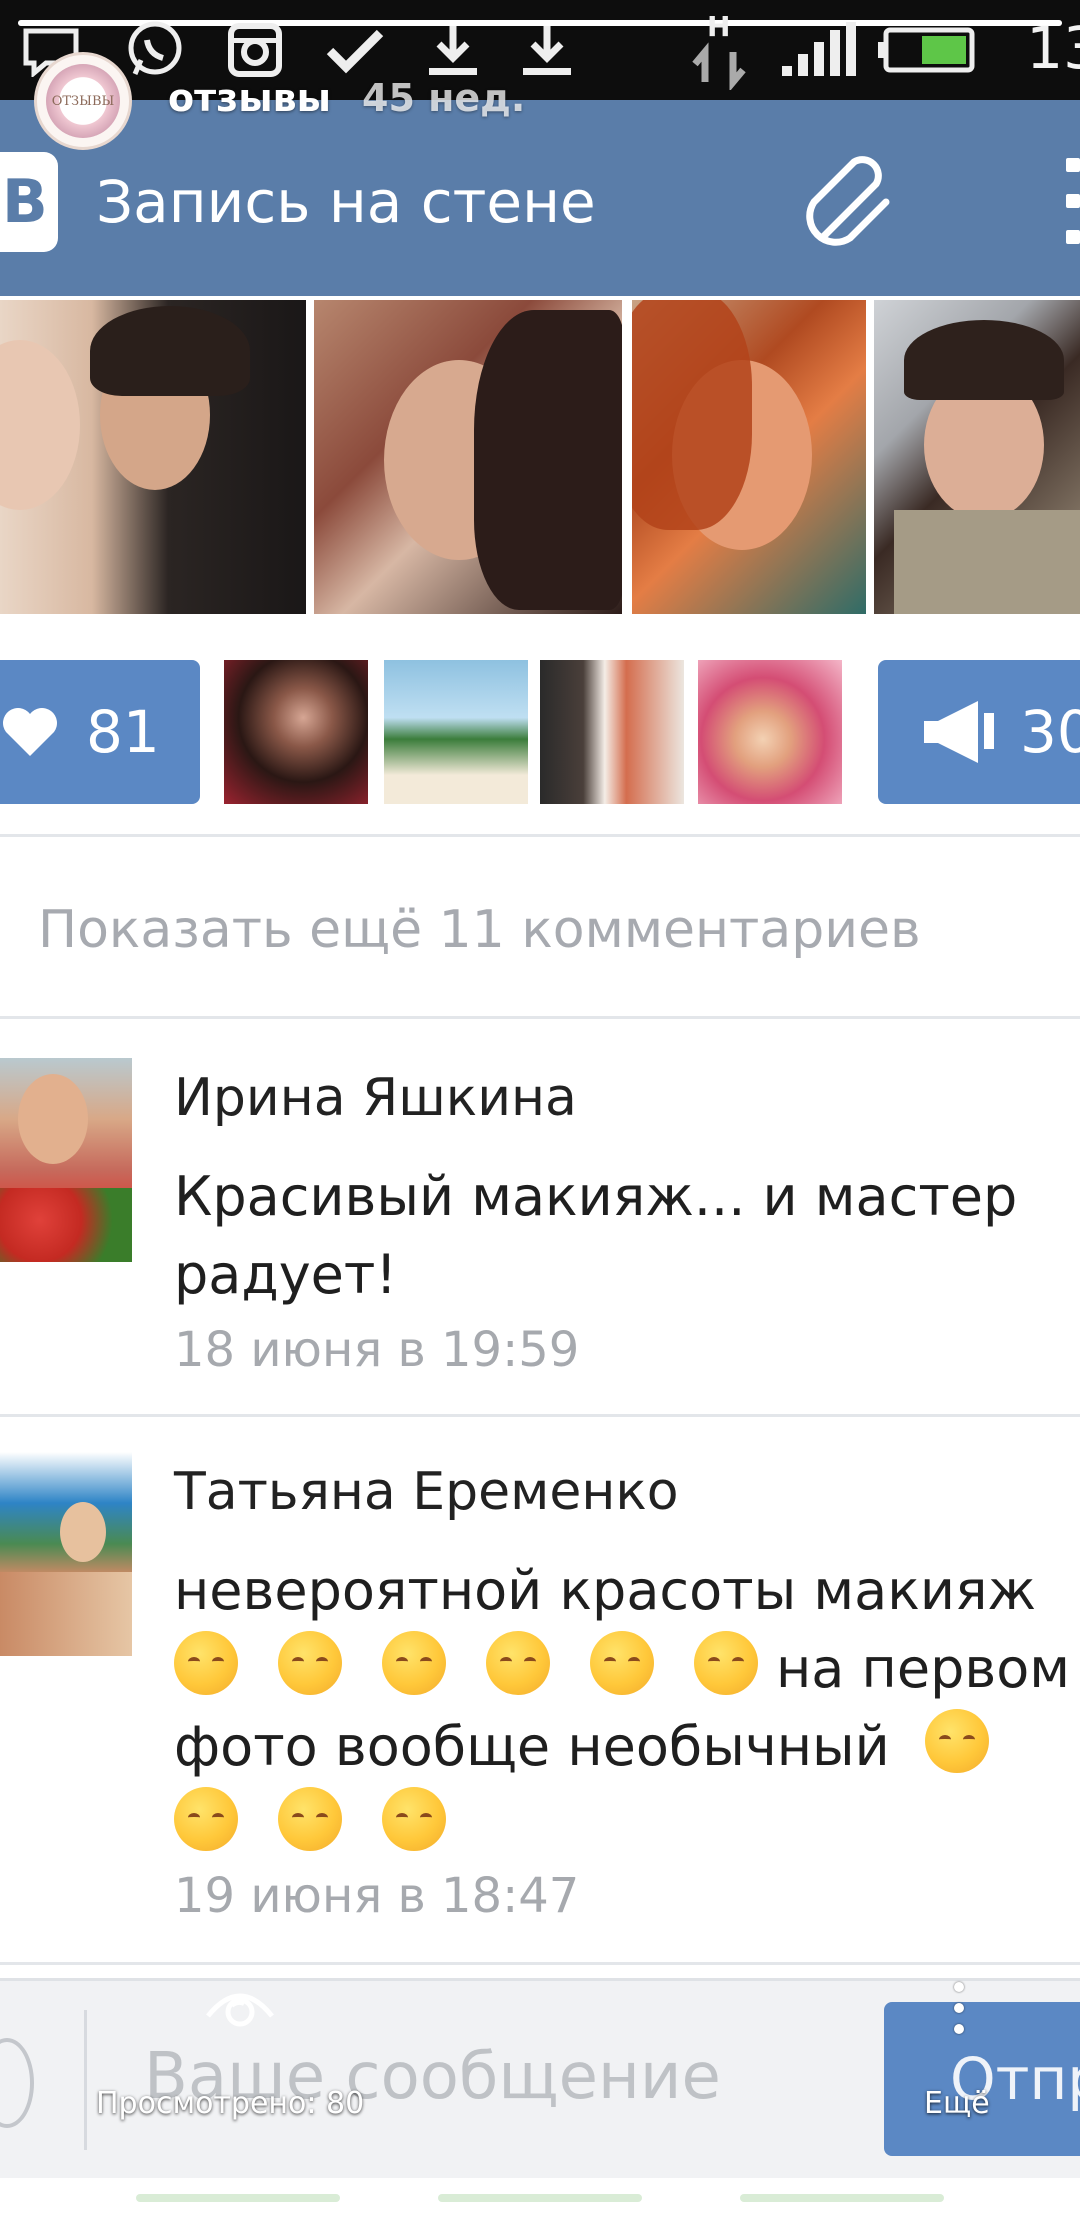 Image resolution: width=1080 pixels, height=2220 pixels. What do you see at coordinates (285, 1274) in the screenshot?
I see `comment-text-line: радует!` at bounding box center [285, 1274].